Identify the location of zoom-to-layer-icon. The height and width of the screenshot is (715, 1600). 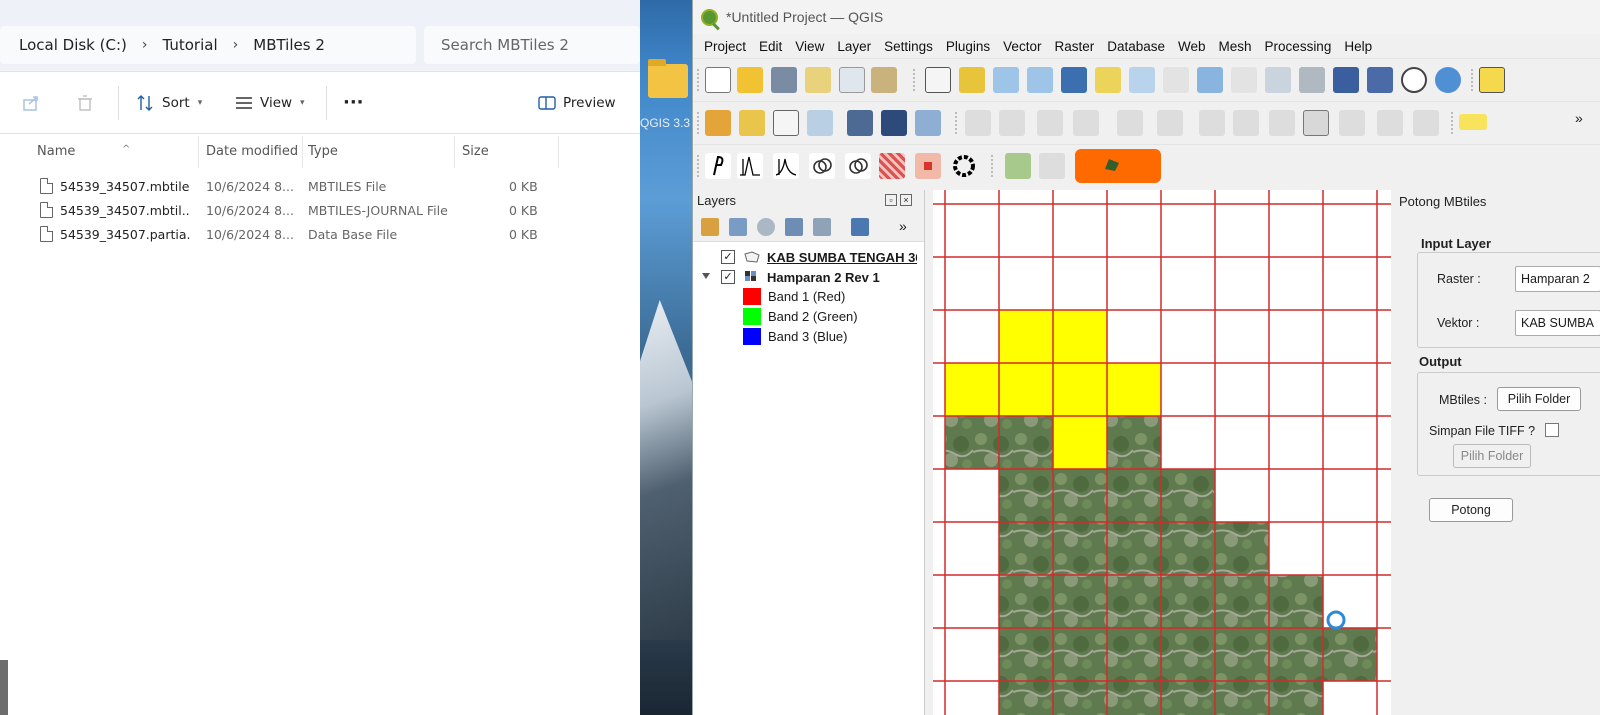
(1142, 80).